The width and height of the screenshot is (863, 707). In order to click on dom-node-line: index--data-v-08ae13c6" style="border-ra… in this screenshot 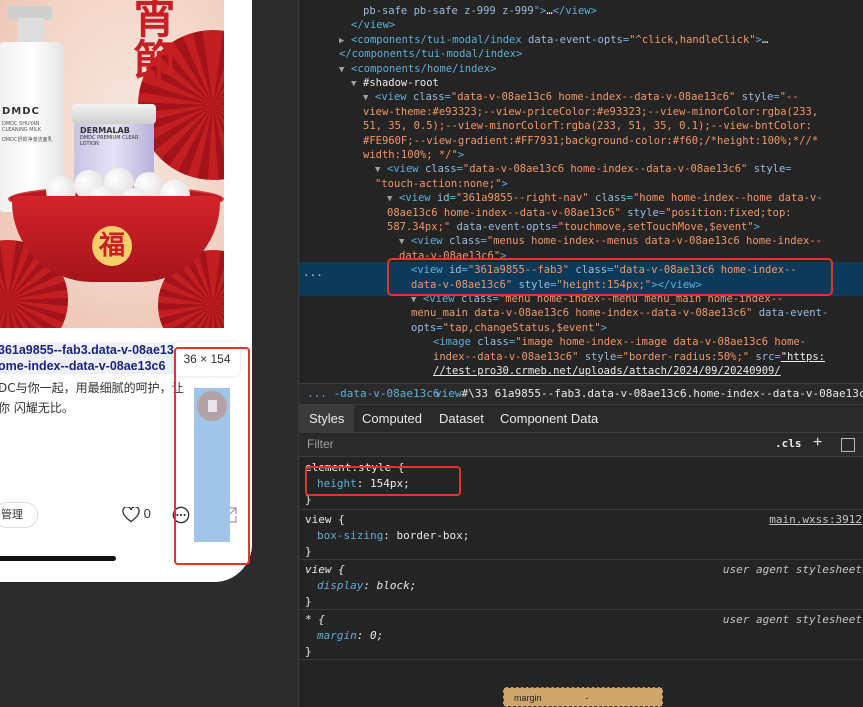, I will do `click(629, 357)`.